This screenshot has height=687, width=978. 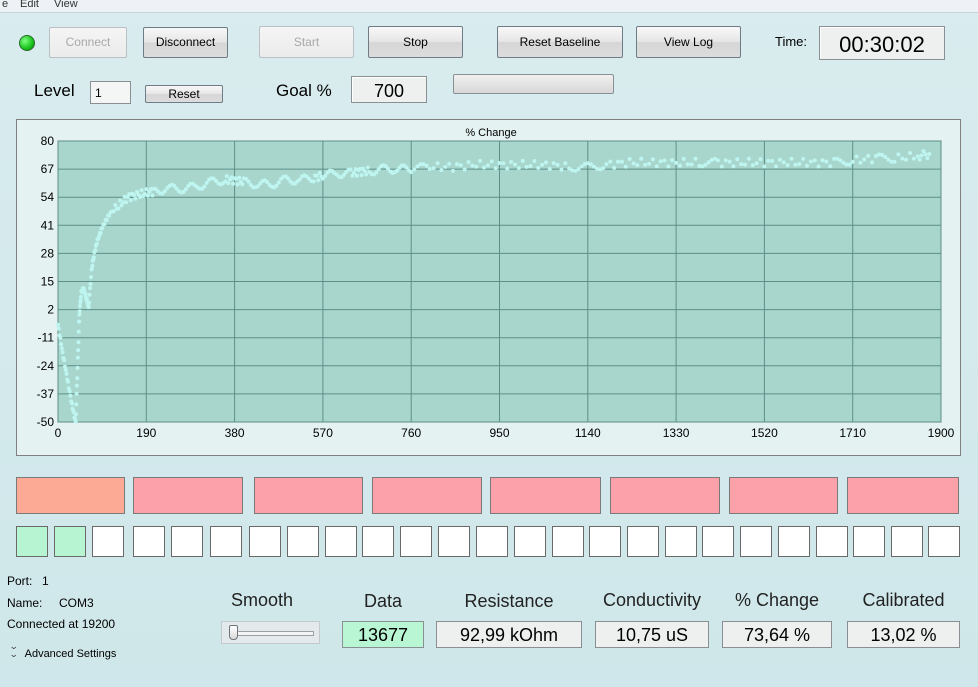 What do you see at coordinates (5, 5) in the screenshot?
I see `menu-file: e` at bounding box center [5, 5].